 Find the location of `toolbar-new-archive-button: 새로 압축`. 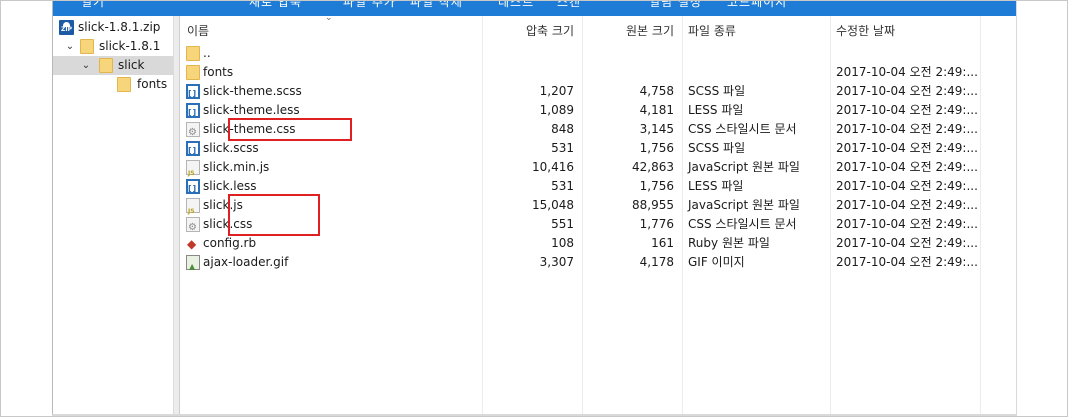

toolbar-new-archive-button: 새로 압축 is located at coordinates (275, 5).